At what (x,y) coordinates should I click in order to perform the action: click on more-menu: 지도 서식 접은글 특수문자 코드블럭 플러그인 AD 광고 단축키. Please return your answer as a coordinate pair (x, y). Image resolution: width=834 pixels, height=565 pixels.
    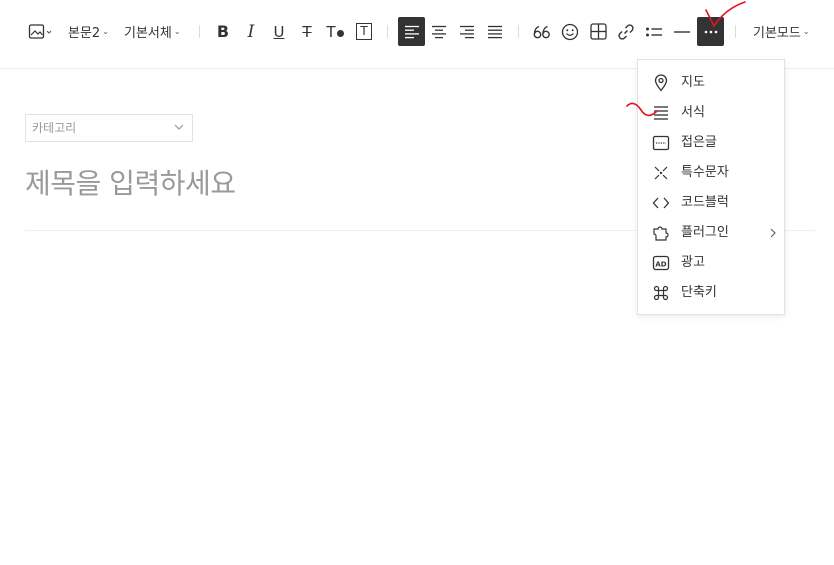
    Looking at the image, I should click on (711, 187).